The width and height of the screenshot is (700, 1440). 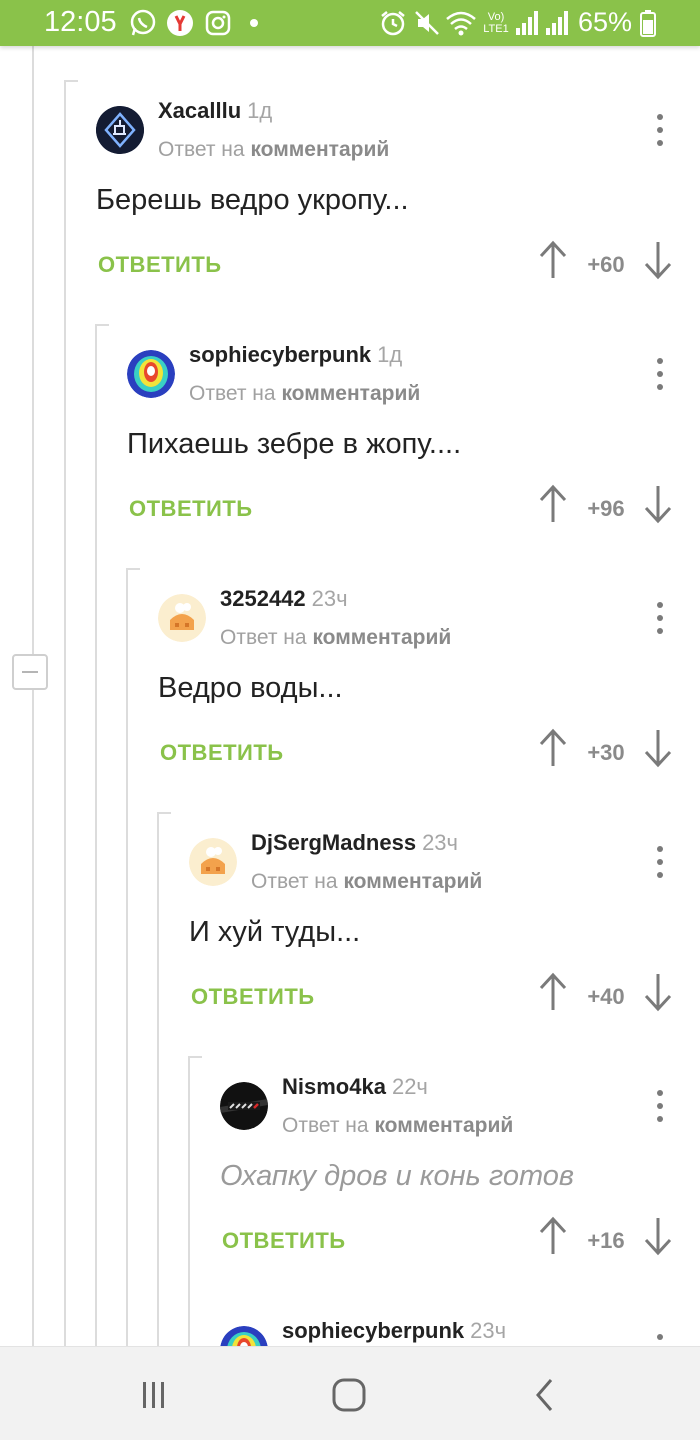 What do you see at coordinates (648, 23) in the screenshot?
I see `battery-icon` at bounding box center [648, 23].